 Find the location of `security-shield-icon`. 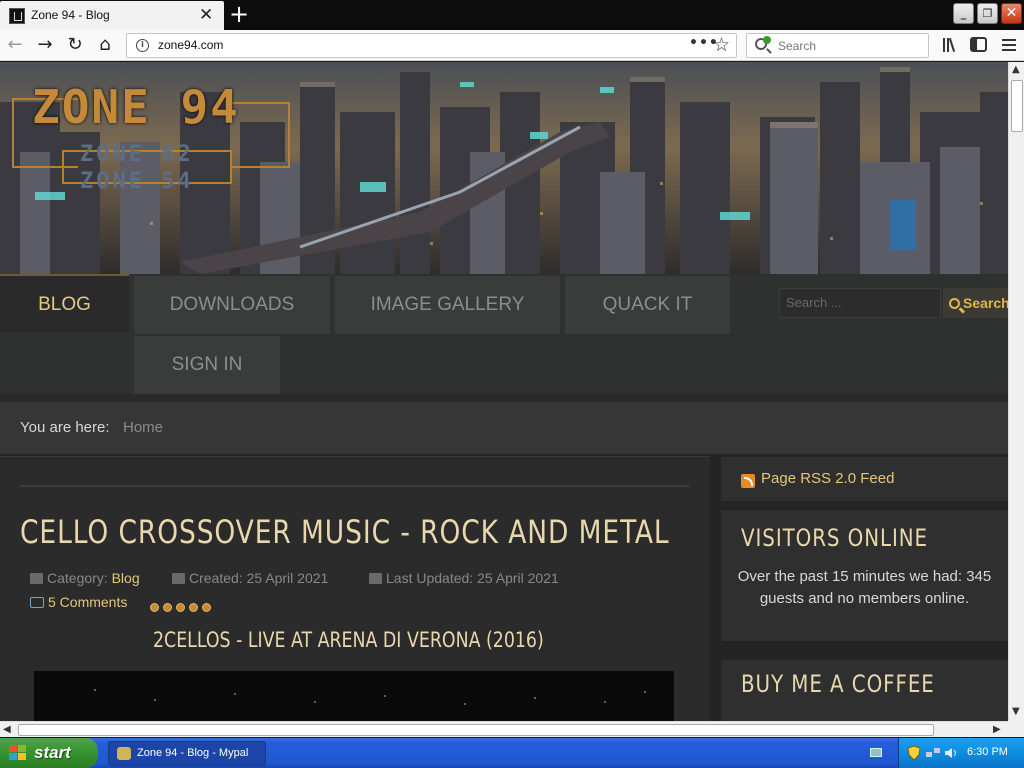

security-shield-icon is located at coordinates (914, 753).